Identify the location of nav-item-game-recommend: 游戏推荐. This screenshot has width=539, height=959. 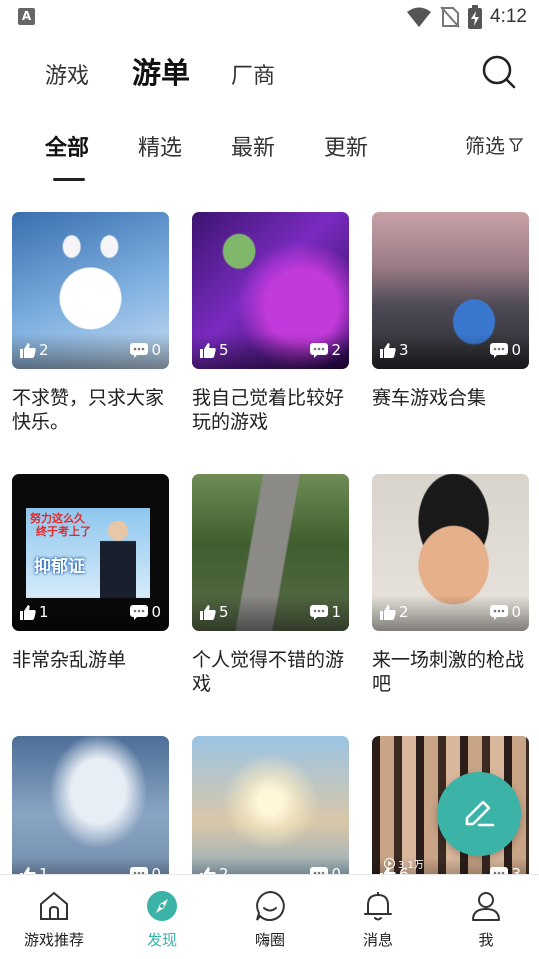
(54, 919).